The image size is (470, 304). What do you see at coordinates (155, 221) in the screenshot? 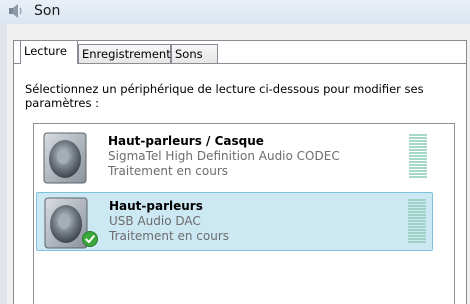
I see `device-description: USB Audio DAC` at bounding box center [155, 221].